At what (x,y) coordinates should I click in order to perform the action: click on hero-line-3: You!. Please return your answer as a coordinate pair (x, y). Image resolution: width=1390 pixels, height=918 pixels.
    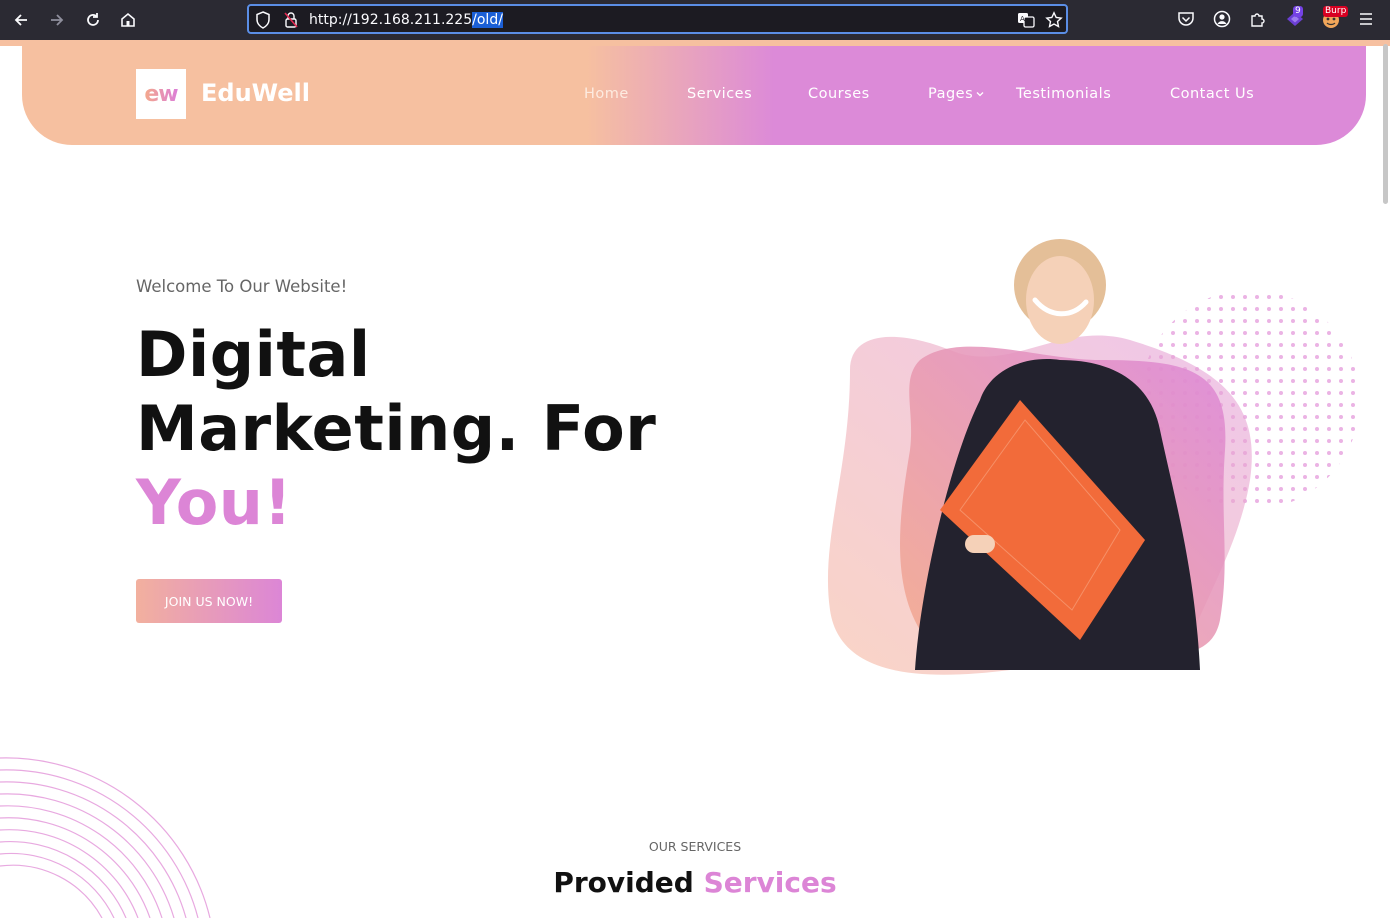
    Looking at the image, I should click on (214, 502).